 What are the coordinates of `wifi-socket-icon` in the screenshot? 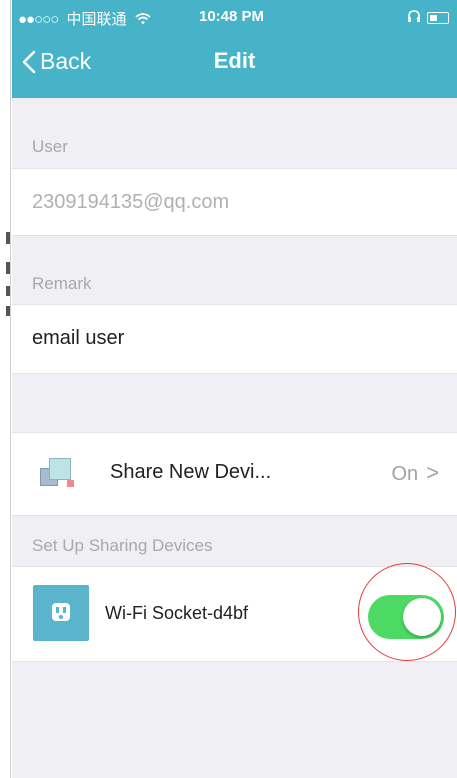 It's located at (61, 613).